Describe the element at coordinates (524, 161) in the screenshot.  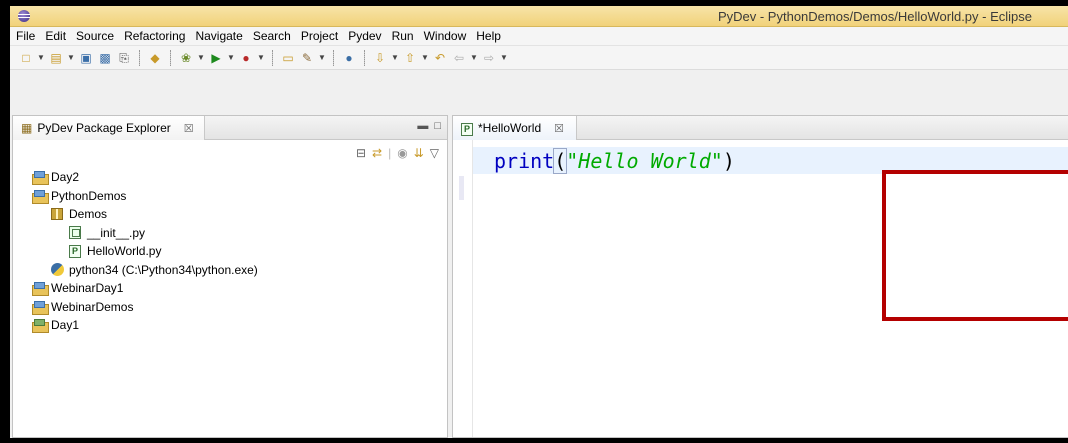
I see `code-function: print` at that location.